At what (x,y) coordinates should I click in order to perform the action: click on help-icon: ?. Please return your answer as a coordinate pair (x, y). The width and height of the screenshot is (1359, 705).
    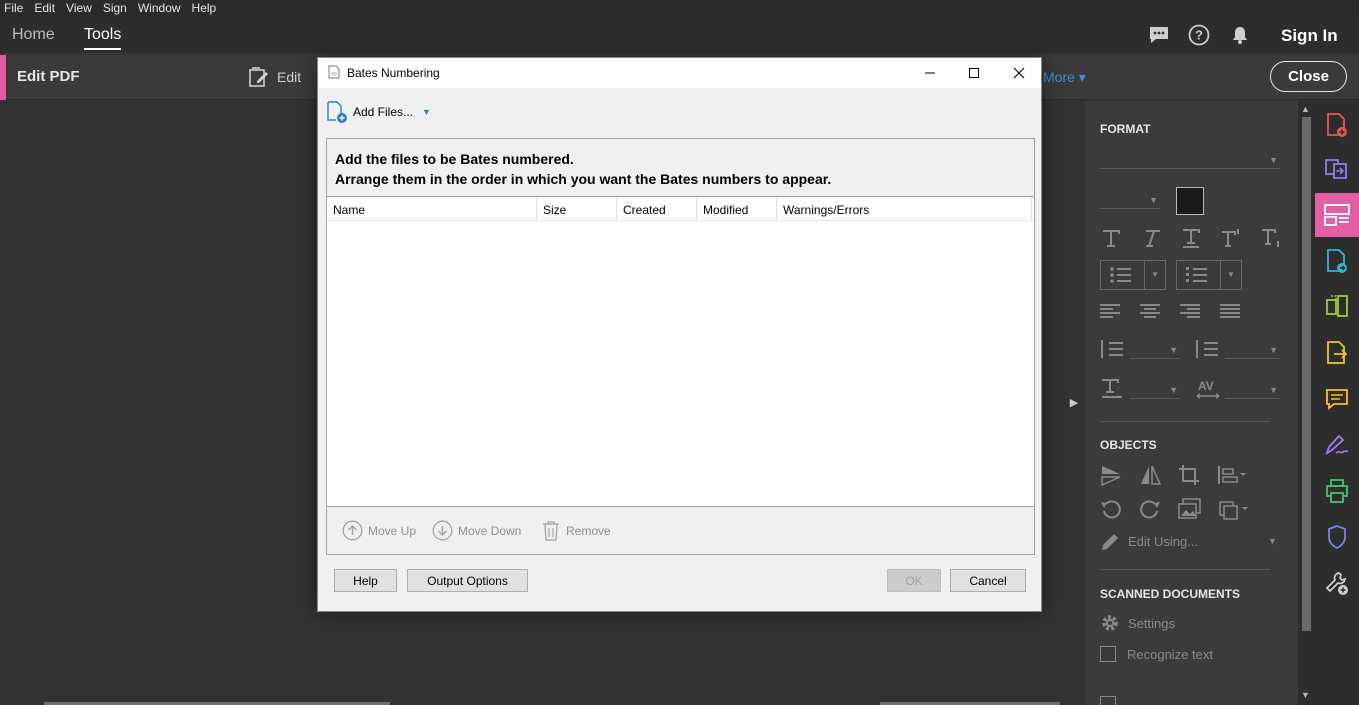
    Looking at the image, I should click on (1199, 35).